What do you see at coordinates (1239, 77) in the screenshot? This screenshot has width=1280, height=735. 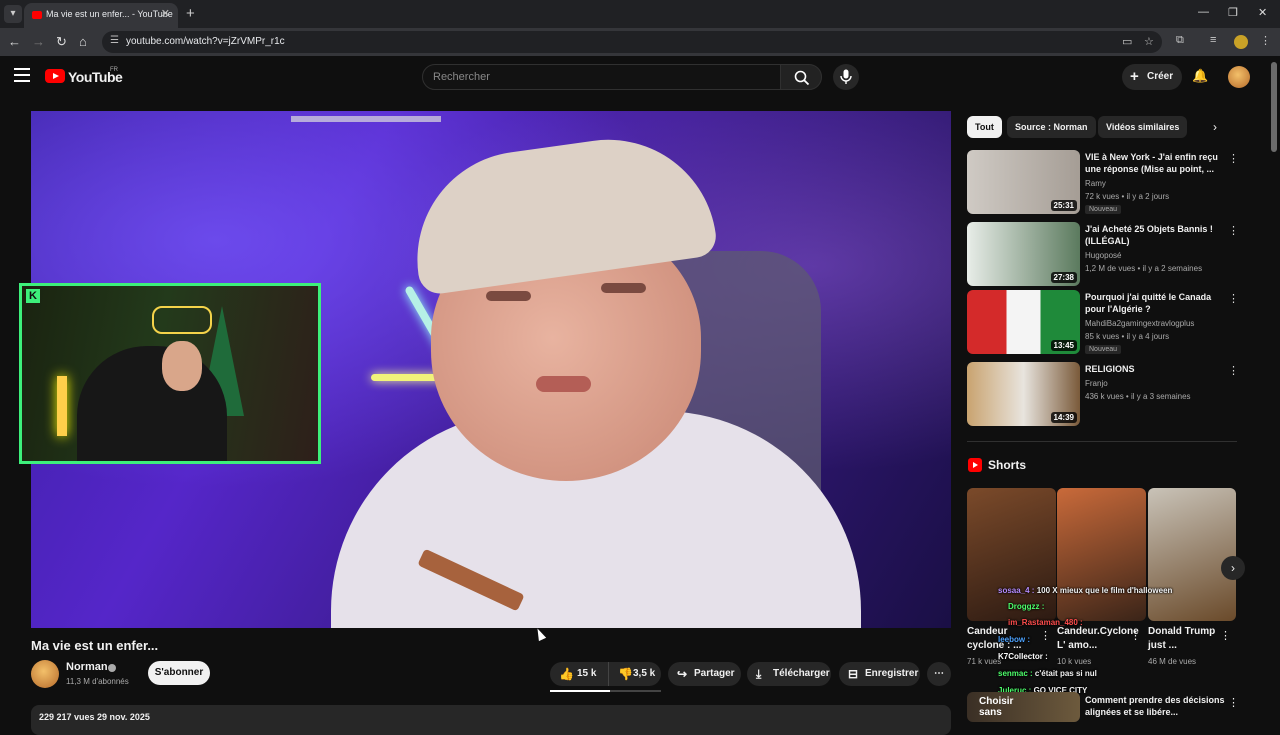 I see `account-avatar` at bounding box center [1239, 77].